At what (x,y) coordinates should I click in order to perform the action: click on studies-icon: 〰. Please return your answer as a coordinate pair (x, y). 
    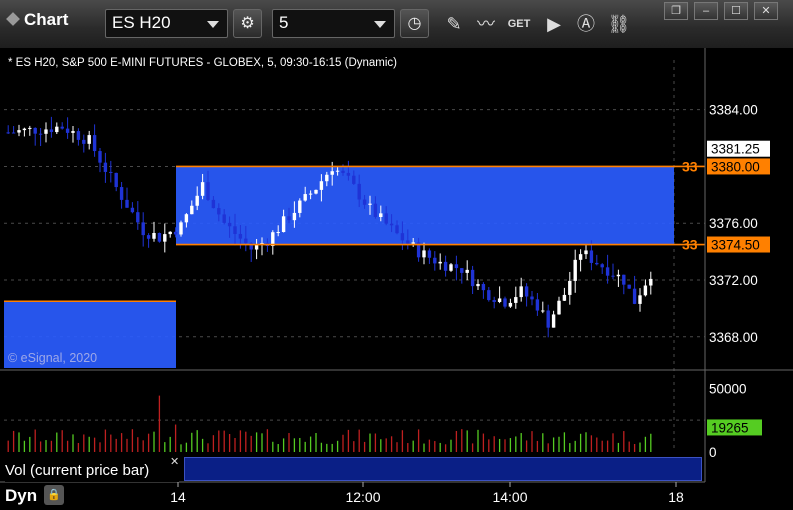
    Looking at the image, I should click on (486, 24).